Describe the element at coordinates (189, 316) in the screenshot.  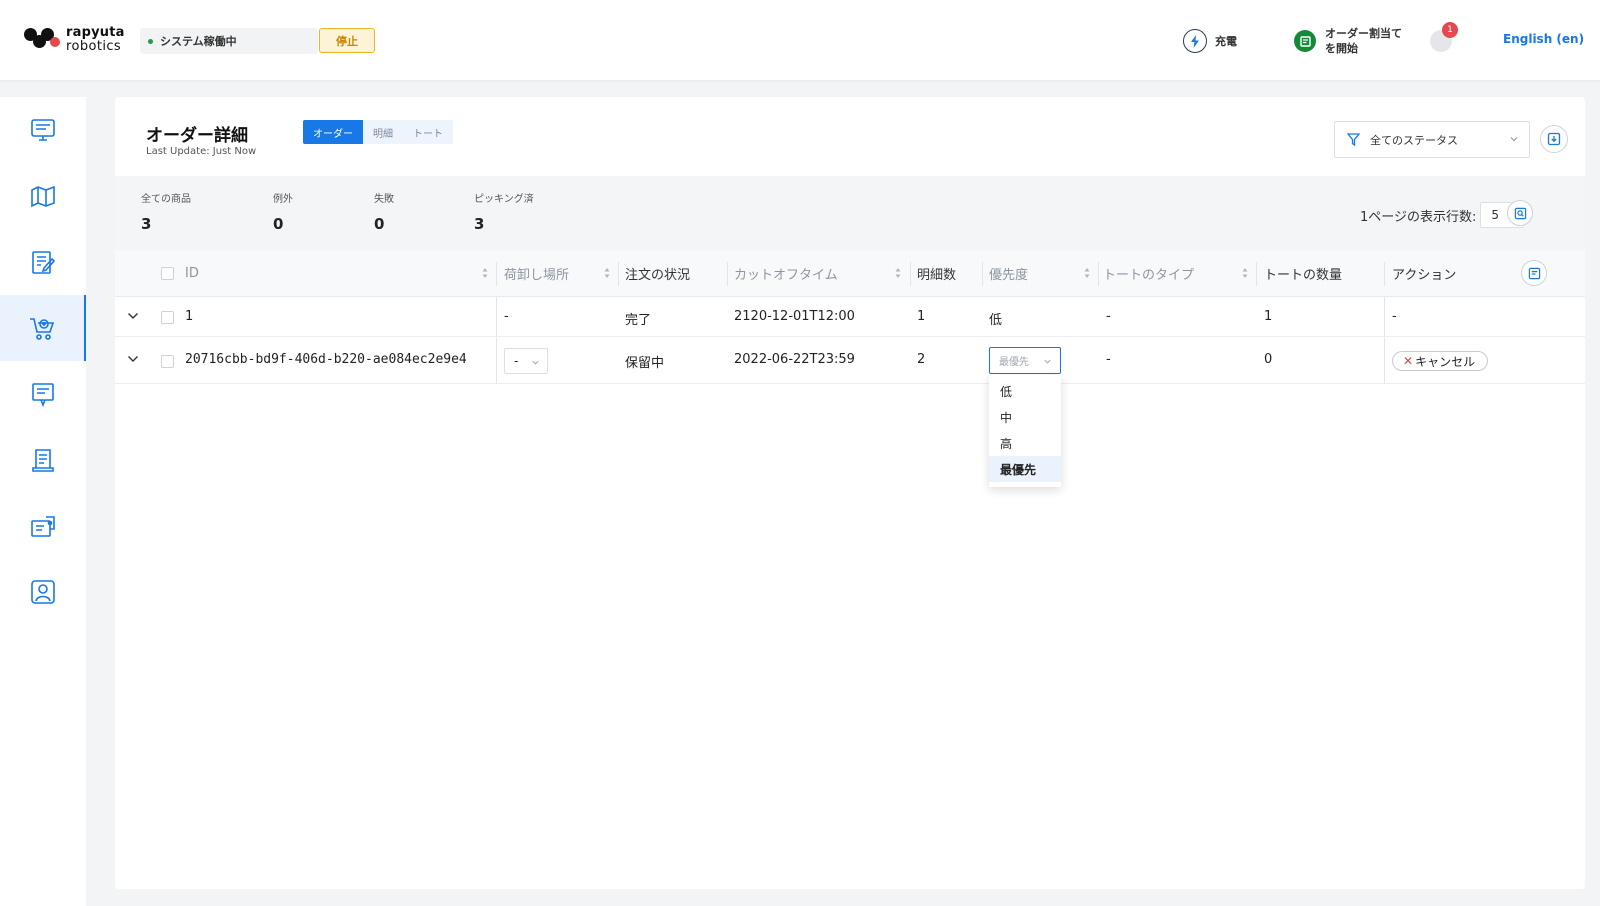
I see `row-id: 1` at that location.